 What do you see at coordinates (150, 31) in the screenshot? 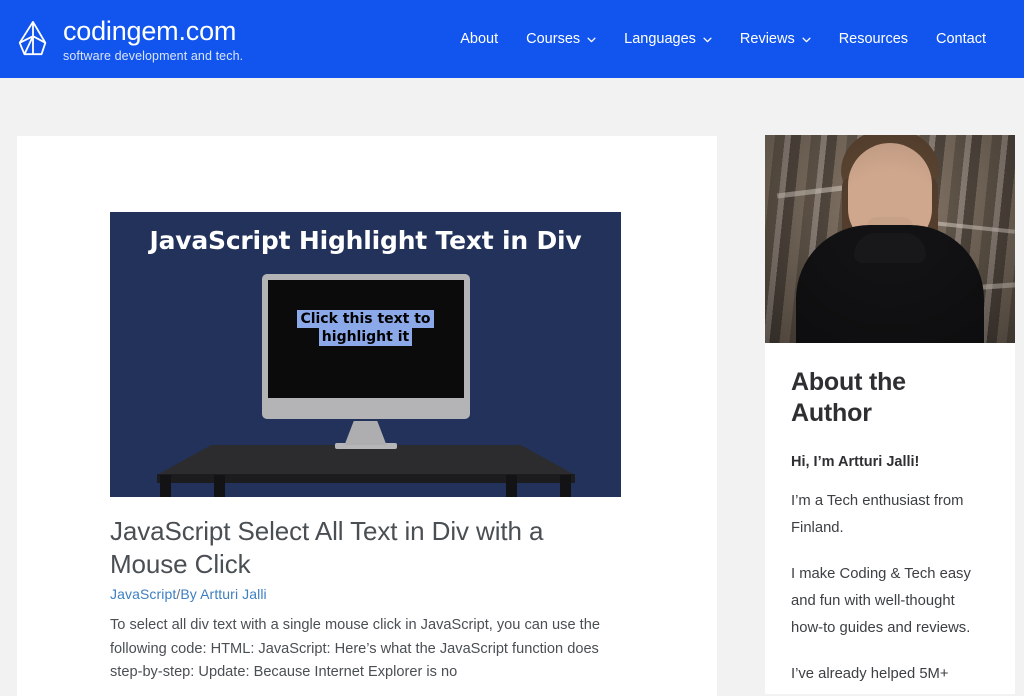
I see `brand-title: codingem.com` at bounding box center [150, 31].